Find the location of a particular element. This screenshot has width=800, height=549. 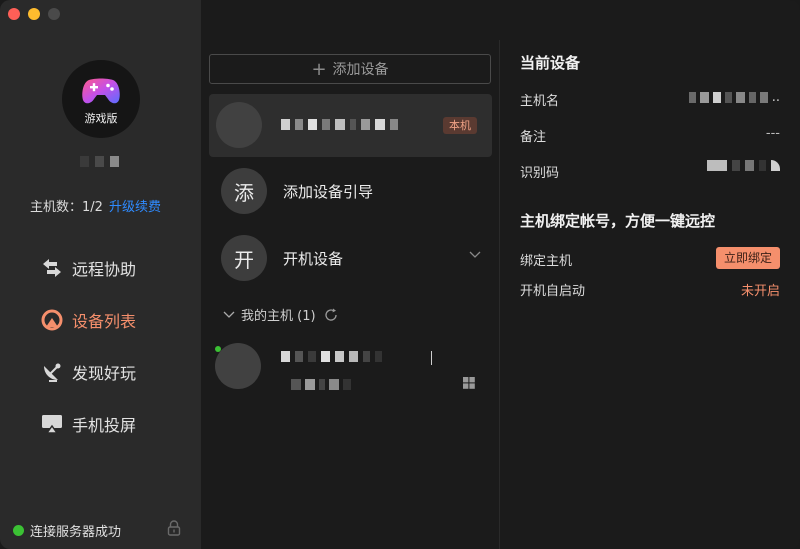

bind-section-title: 主机绑定帐号，方便一键远控 is located at coordinates (618, 221).